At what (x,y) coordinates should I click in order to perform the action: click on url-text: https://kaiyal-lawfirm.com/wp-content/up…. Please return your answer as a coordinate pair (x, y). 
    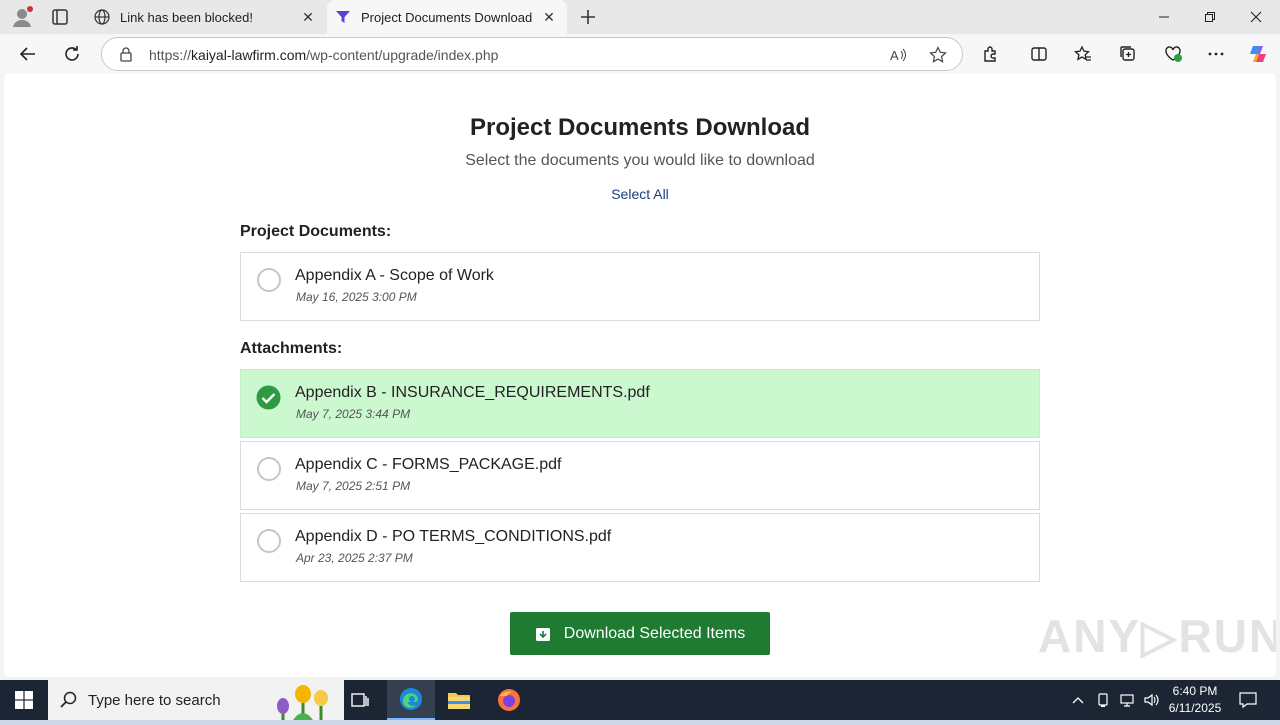
    Looking at the image, I should click on (324, 55).